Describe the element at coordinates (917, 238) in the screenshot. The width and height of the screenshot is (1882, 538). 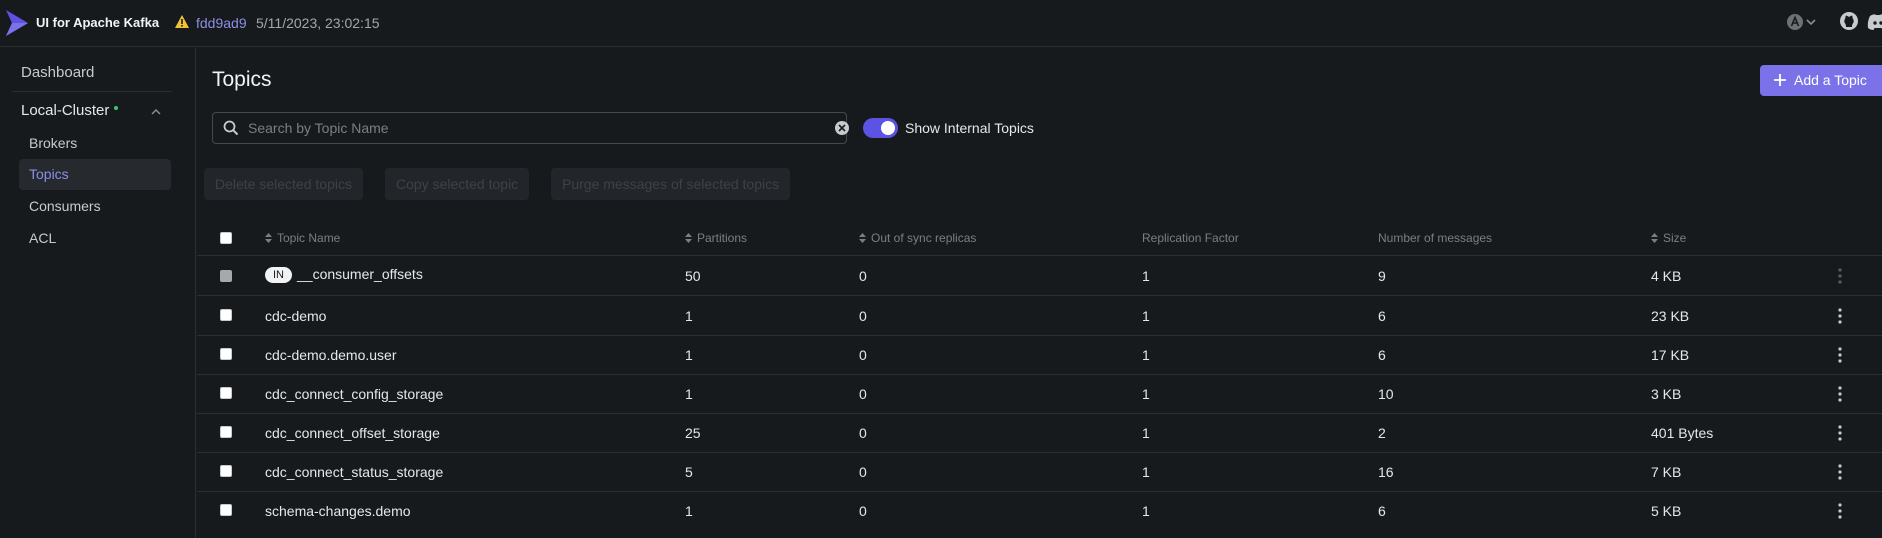
I see `column-header-out-of-sync: Out of sync replicas` at that location.